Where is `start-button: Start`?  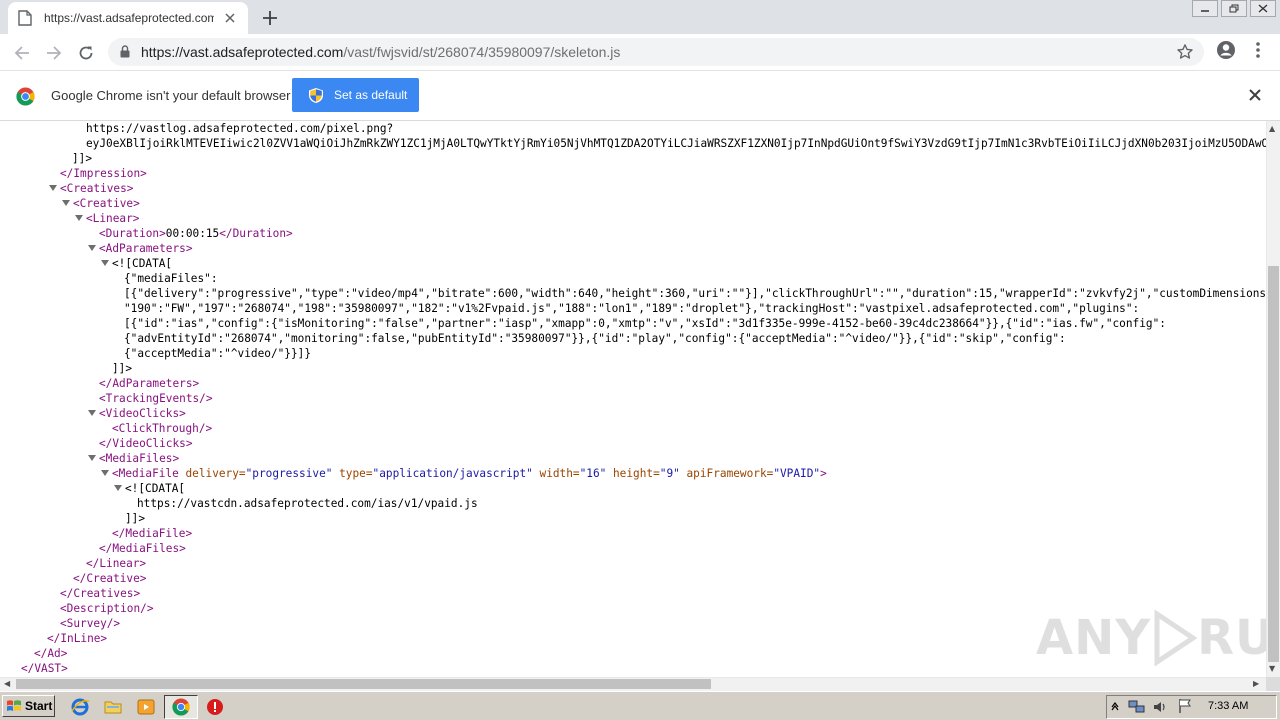 start-button: Start is located at coordinates (28, 706).